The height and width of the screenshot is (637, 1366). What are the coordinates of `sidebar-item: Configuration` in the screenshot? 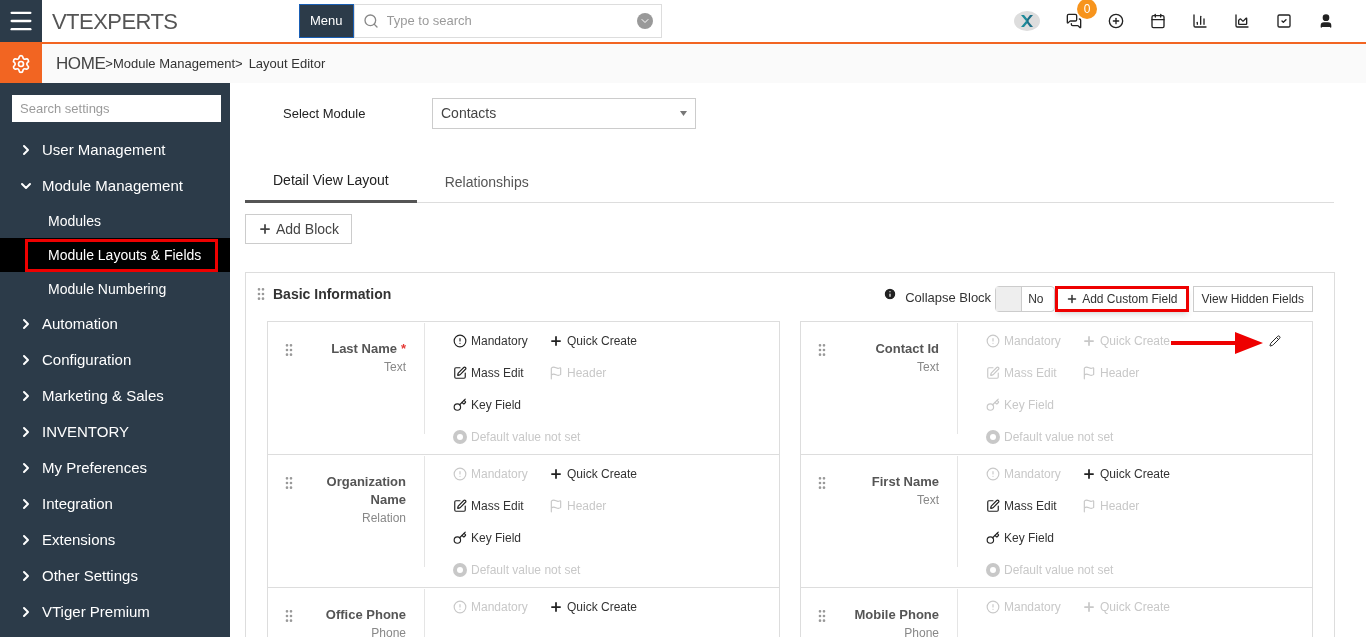 It's located at (115, 360).